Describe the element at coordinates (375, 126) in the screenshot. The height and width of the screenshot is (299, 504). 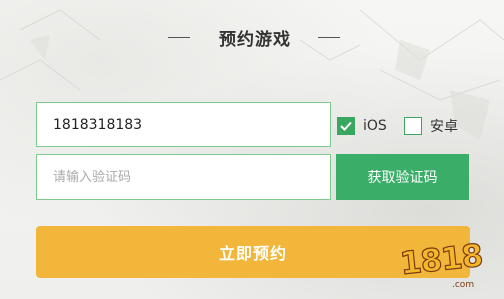
I see `ios-label: iOS` at that location.